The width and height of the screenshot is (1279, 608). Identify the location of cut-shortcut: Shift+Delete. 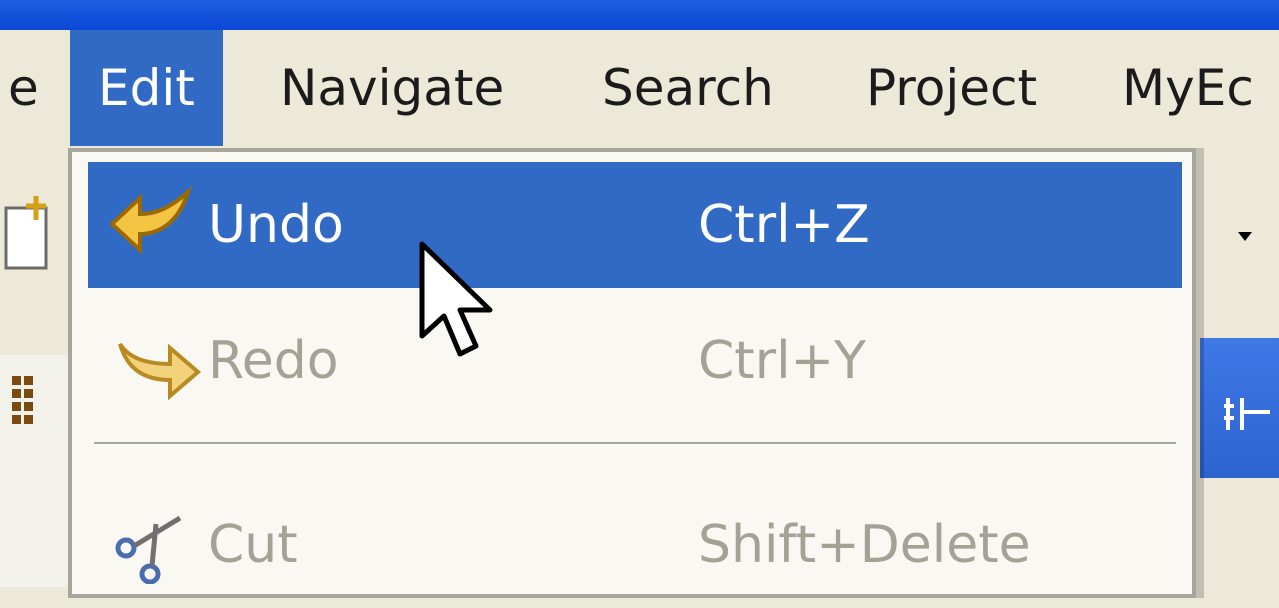
(864, 545).